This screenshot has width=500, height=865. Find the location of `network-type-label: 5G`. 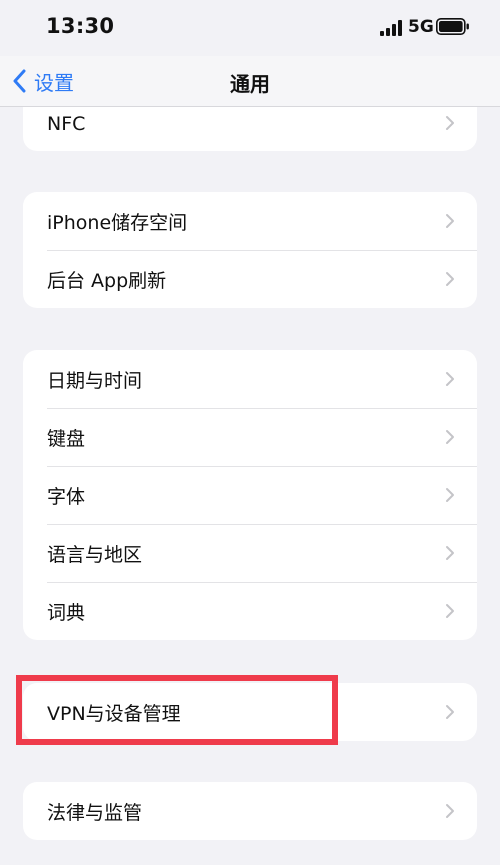

network-type-label: 5G is located at coordinates (421, 27).